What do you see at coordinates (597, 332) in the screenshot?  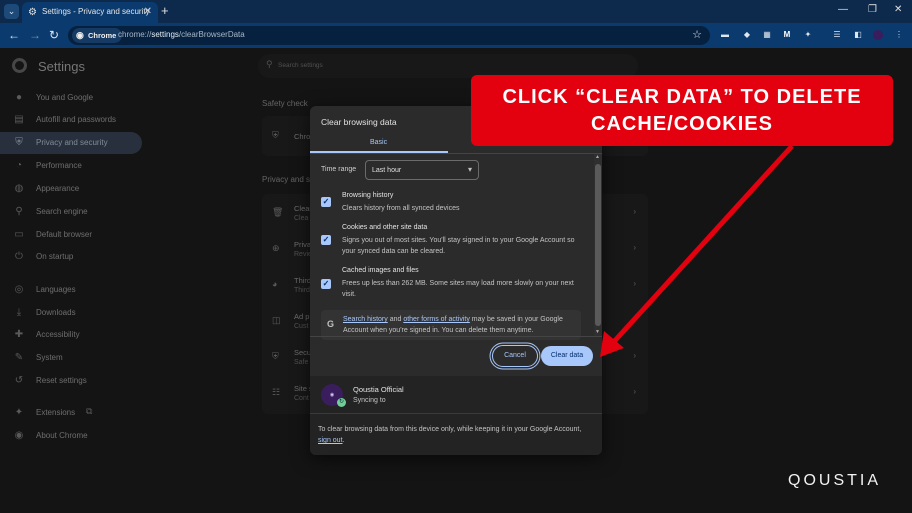 I see `scroll-down-icon: ▼` at bounding box center [597, 332].